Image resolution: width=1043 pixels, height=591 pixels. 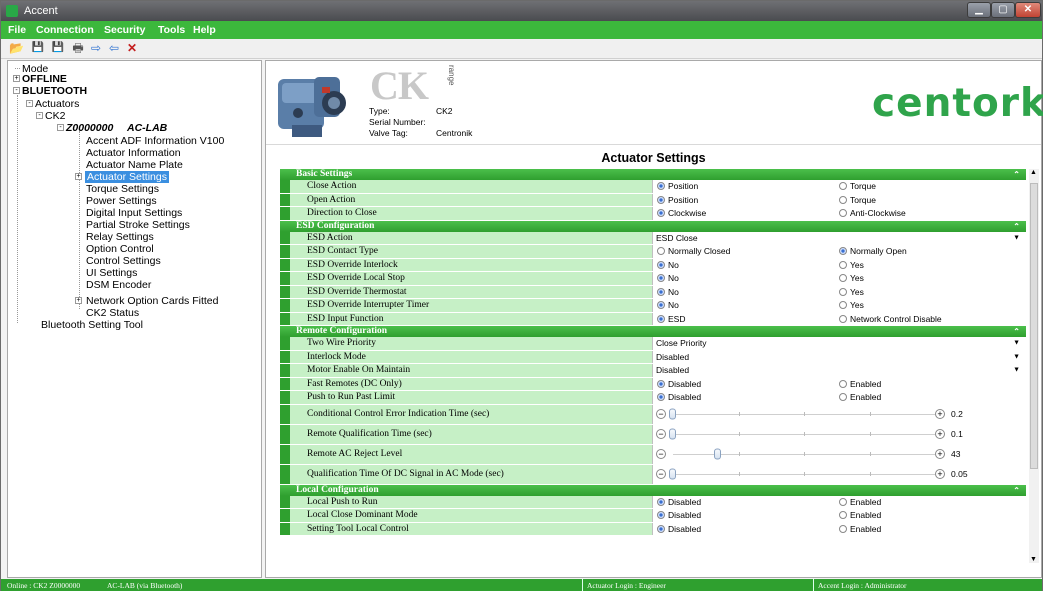 I want to click on radio-esd: ESD, so click(x=671, y=319).